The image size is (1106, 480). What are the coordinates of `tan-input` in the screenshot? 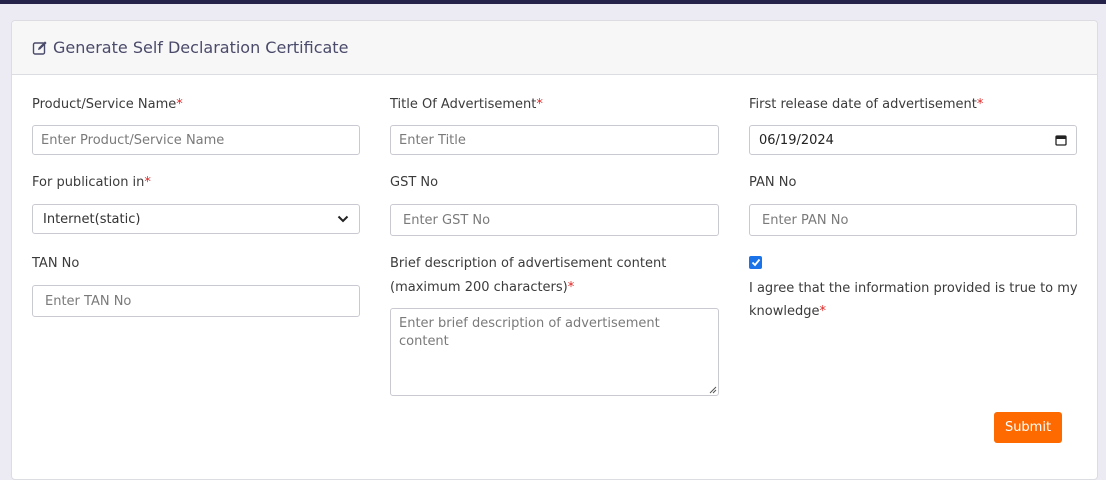 It's located at (196, 301).